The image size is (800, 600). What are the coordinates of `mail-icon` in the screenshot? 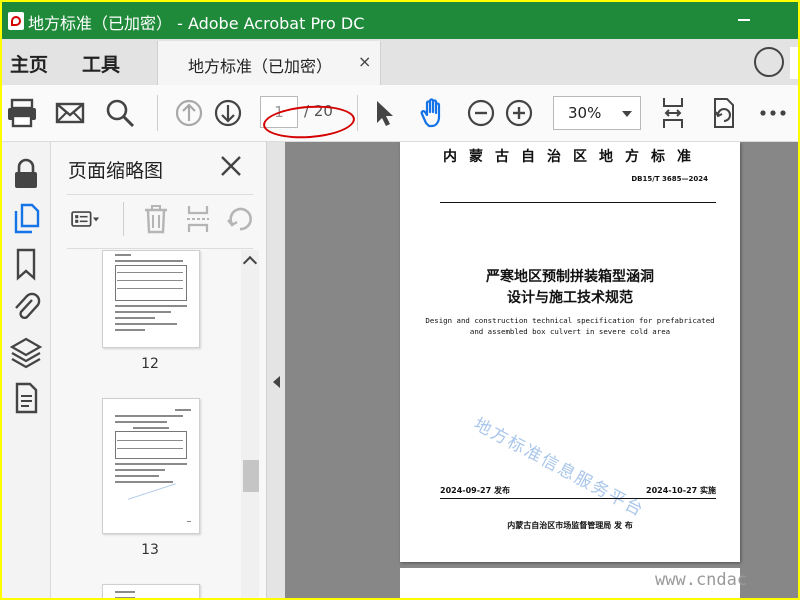 It's located at (70, 113).